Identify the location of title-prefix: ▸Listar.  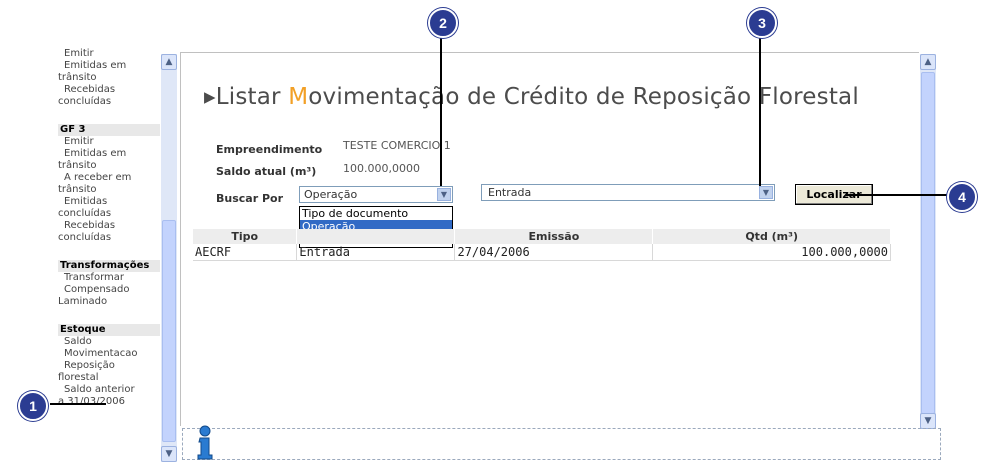
(246, 97).